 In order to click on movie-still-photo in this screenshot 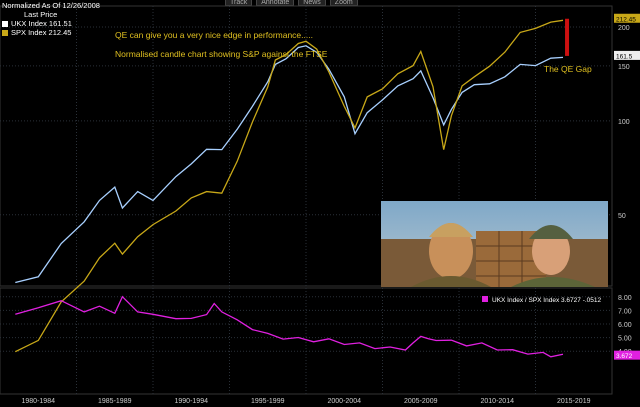, I will do `click(494, 244)`.